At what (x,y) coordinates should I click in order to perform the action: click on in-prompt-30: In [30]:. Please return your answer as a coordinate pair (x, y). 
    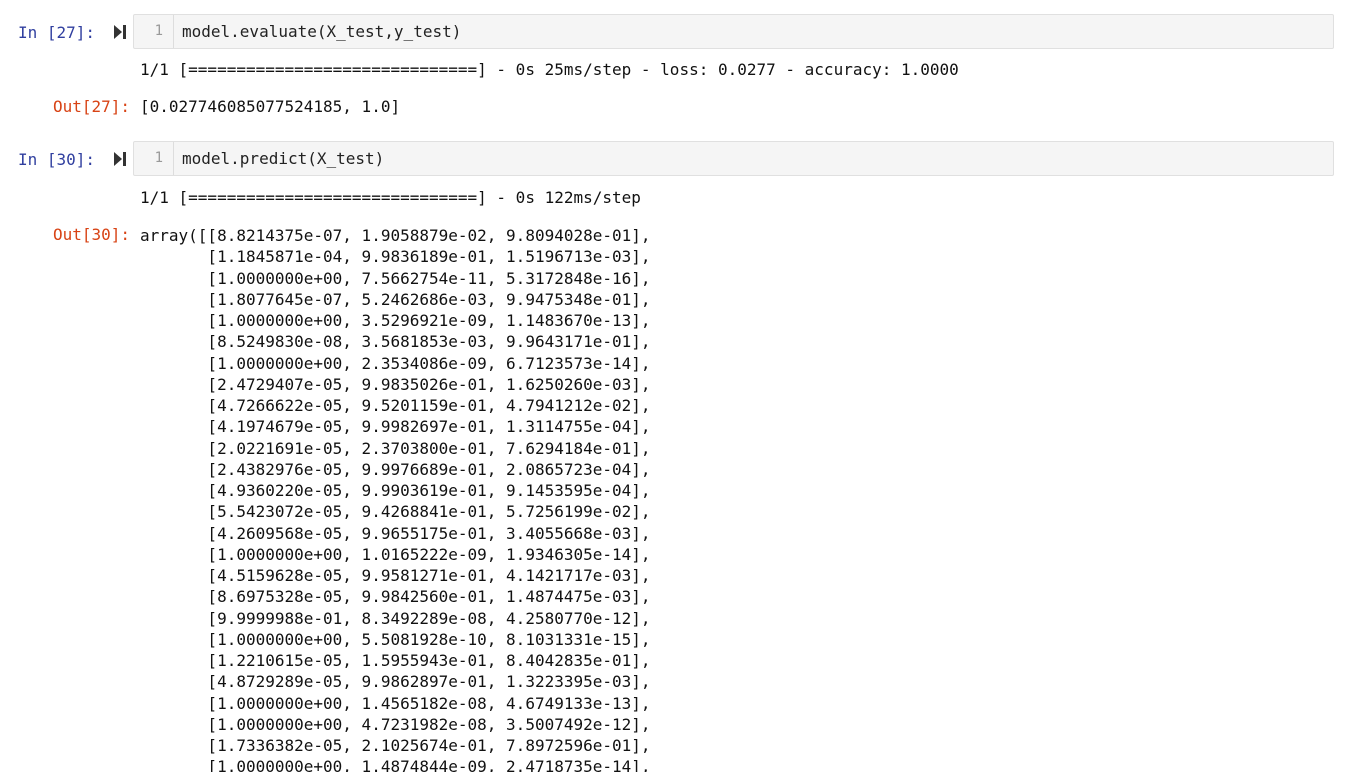
    Looking at the image, I should click on (57, 159).